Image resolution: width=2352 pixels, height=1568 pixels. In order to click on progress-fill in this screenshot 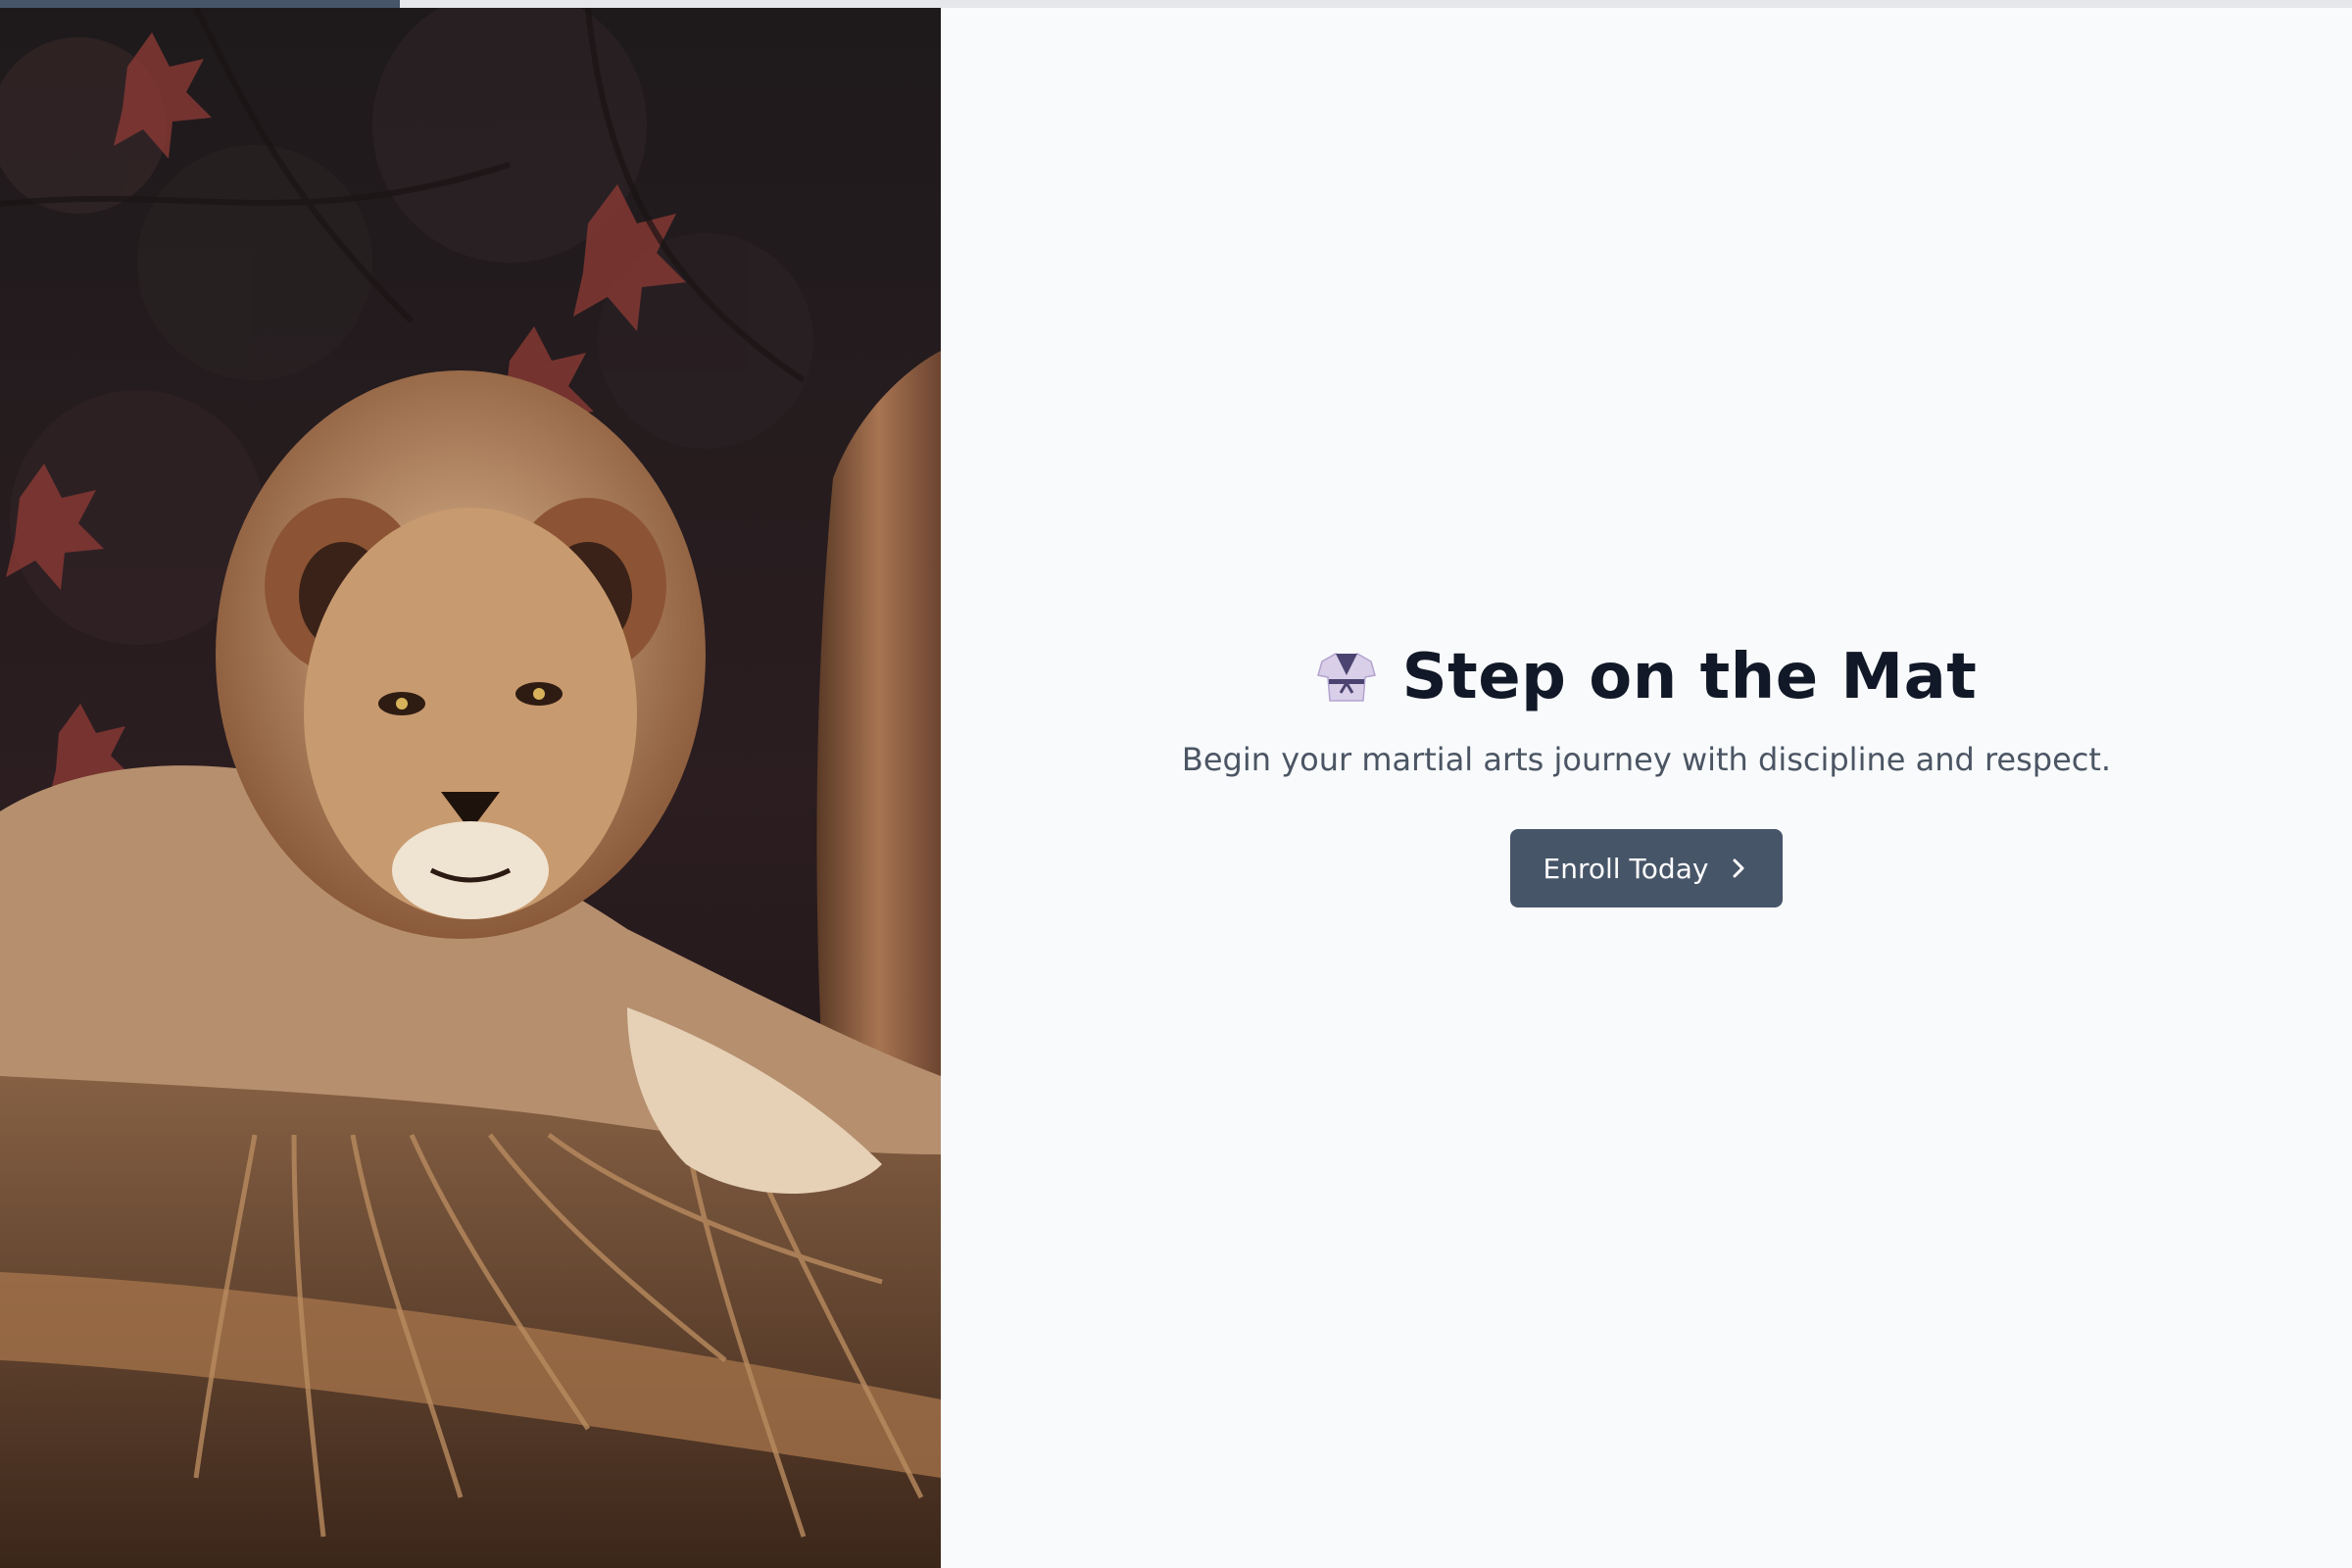, I will do `click(200, 4)`.